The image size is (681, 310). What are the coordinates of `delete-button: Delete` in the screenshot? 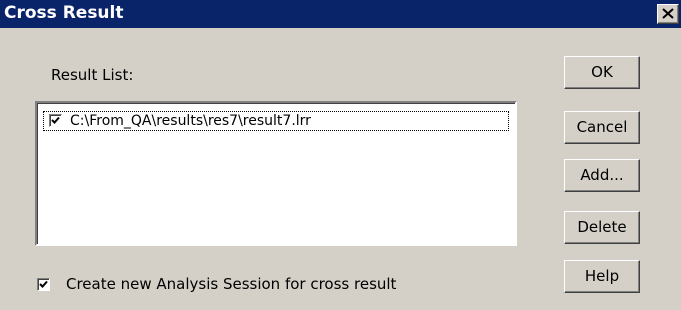 It's located at (602, 227).